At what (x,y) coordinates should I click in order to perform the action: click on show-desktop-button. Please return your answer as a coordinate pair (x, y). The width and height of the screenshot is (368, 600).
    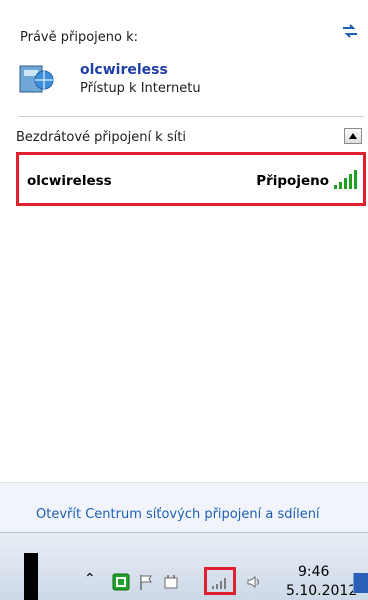
    Looking at the image, I should click on (360, 583).